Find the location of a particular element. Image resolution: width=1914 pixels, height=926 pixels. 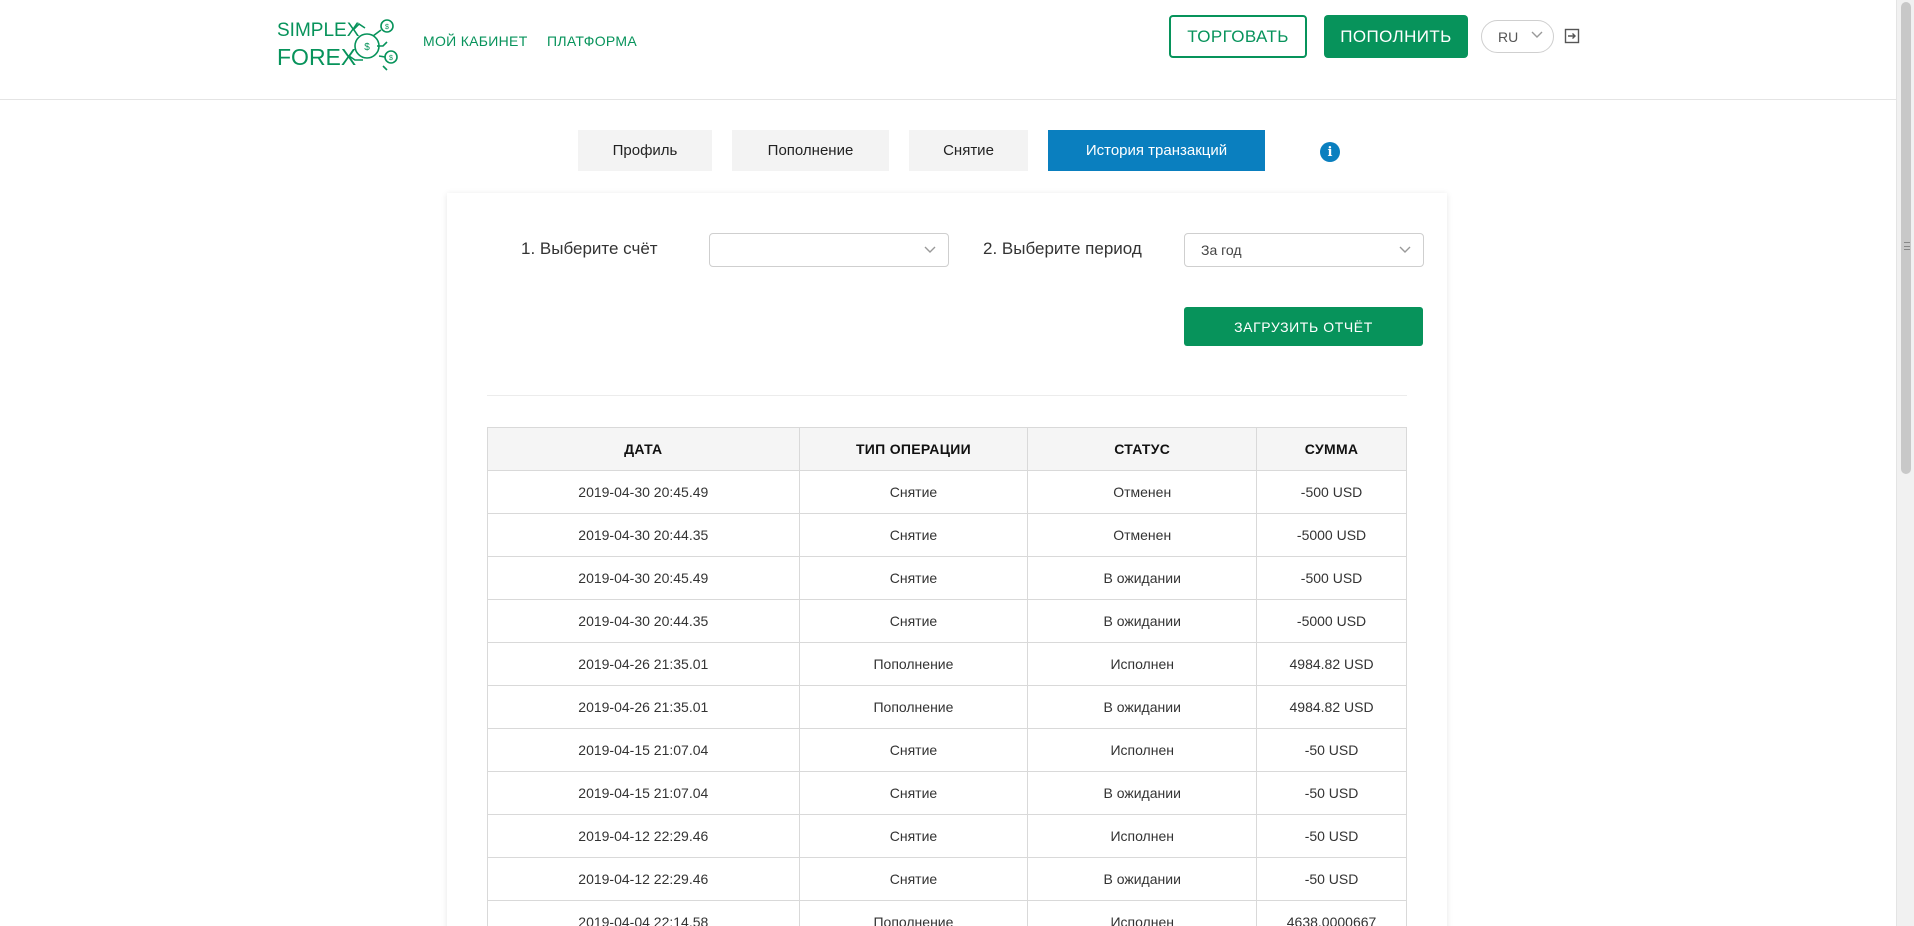

table-row: 2019-04-30 20:45.49 Снятие Отменен -500 USD is located at coordinates (947, 492).